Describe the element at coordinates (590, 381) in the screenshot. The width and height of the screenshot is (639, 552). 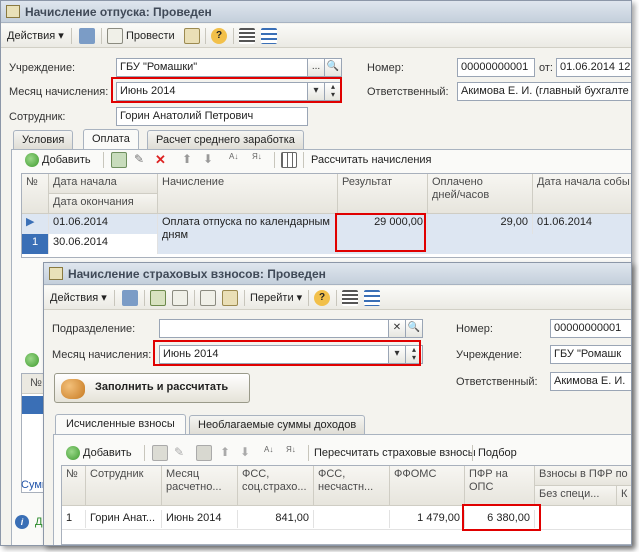
I see `responsible-field: Акимова Е. И.` at that location.